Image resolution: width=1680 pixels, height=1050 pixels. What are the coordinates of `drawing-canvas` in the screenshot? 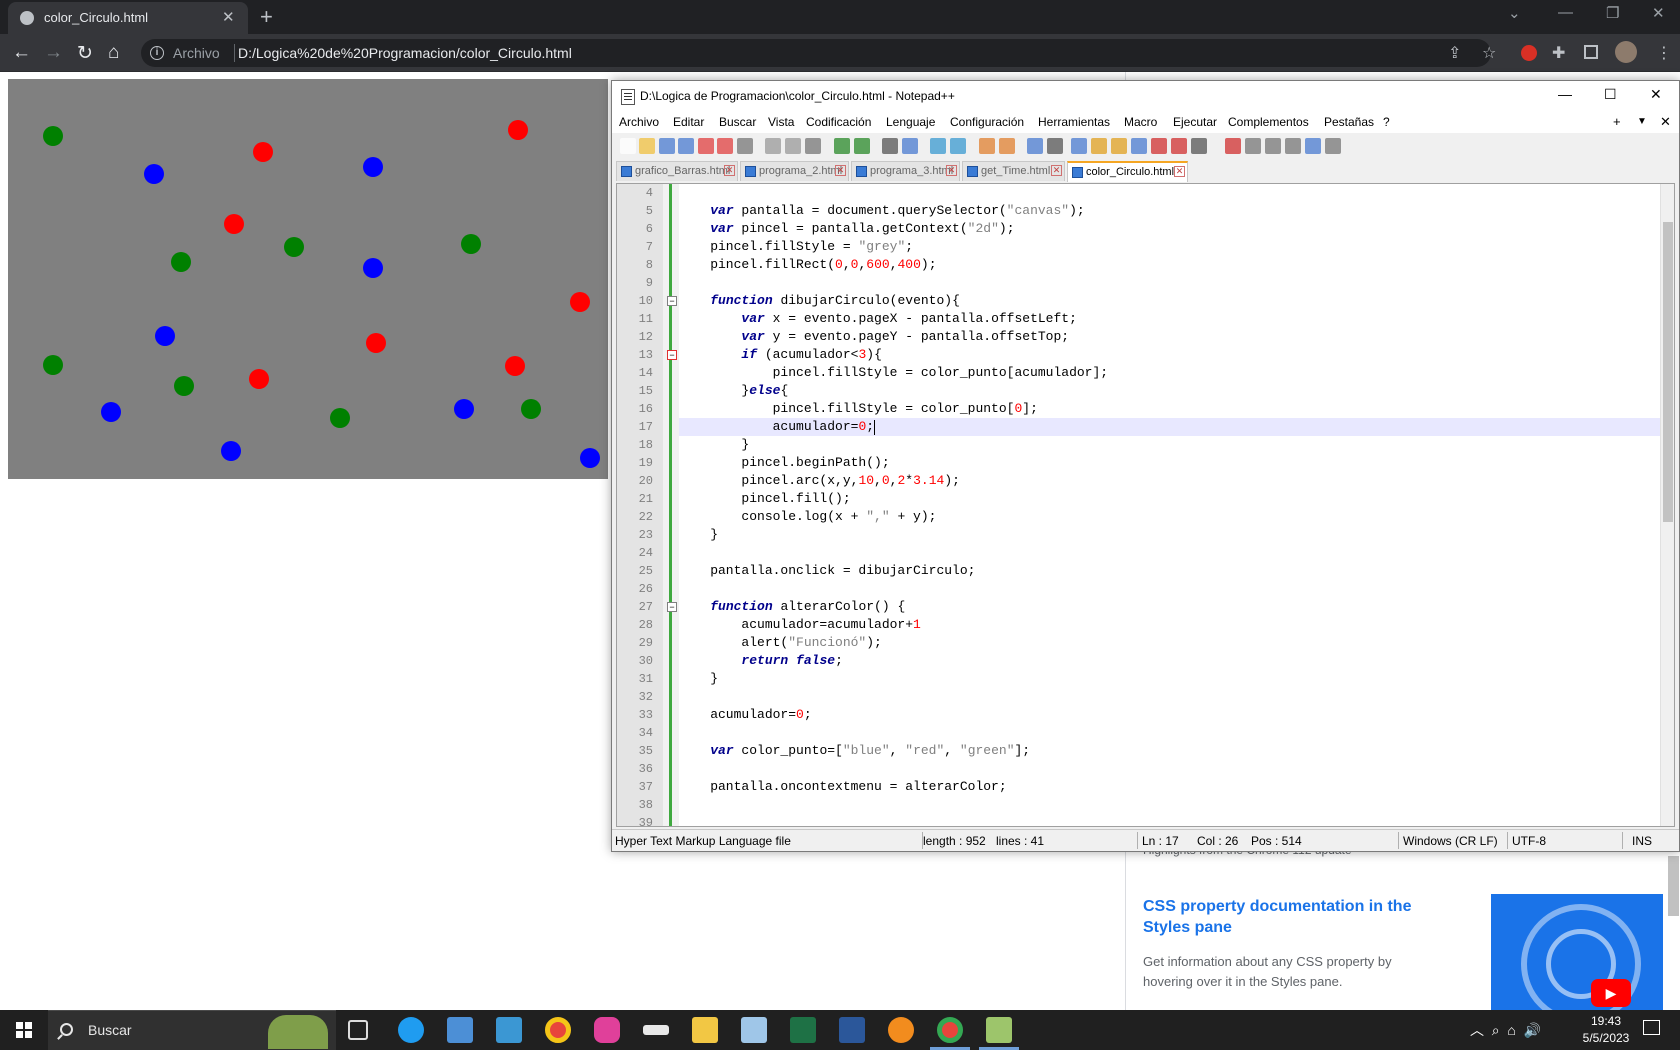 It's located at (308, 279).